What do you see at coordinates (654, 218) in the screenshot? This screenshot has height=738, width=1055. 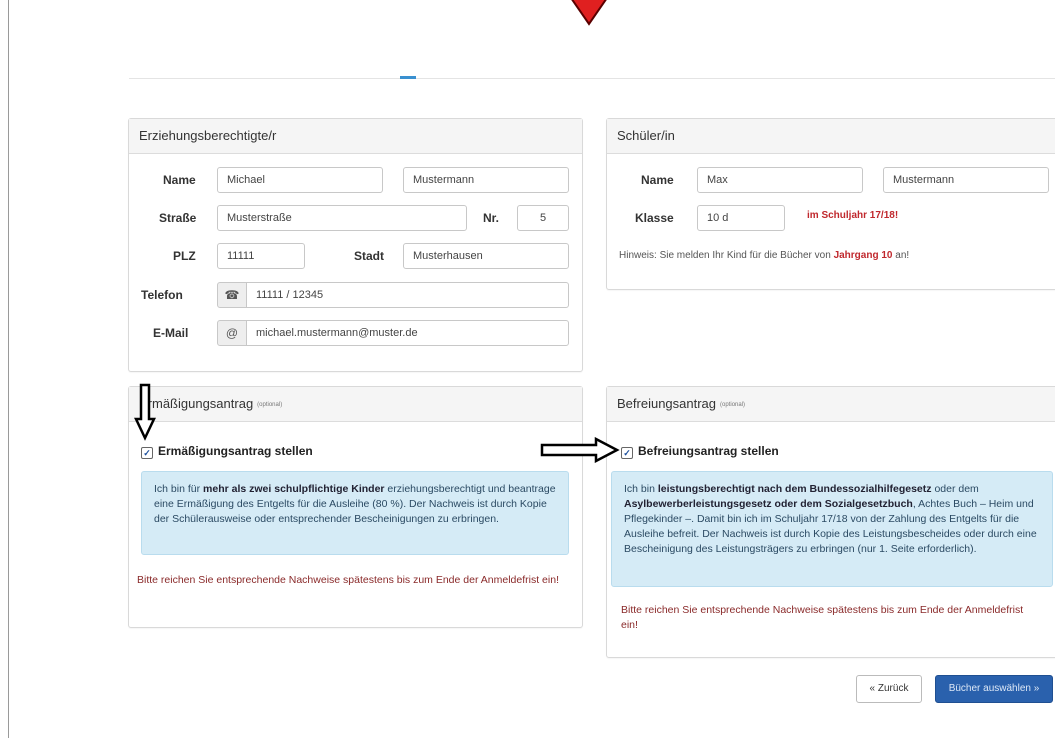 I see `student-class-label: Klasse` at bounding box center [654, 218].